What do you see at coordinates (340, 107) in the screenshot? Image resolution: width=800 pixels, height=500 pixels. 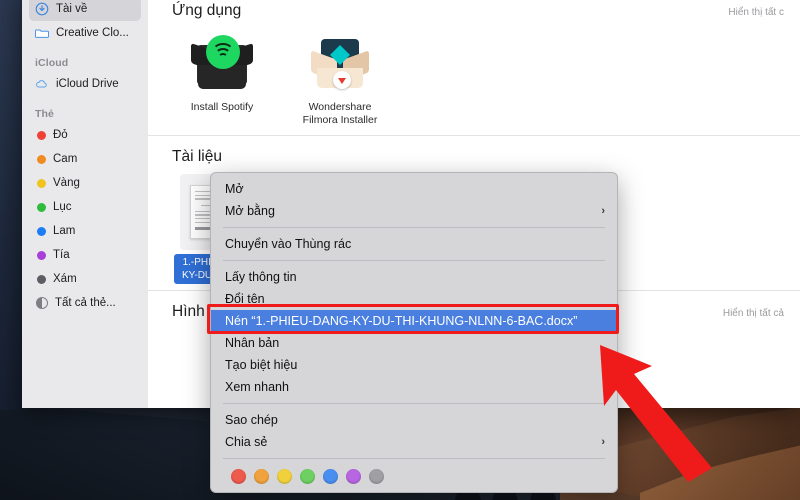 I see `app-item-label: Wondershare` at bounding box center [340, 107].